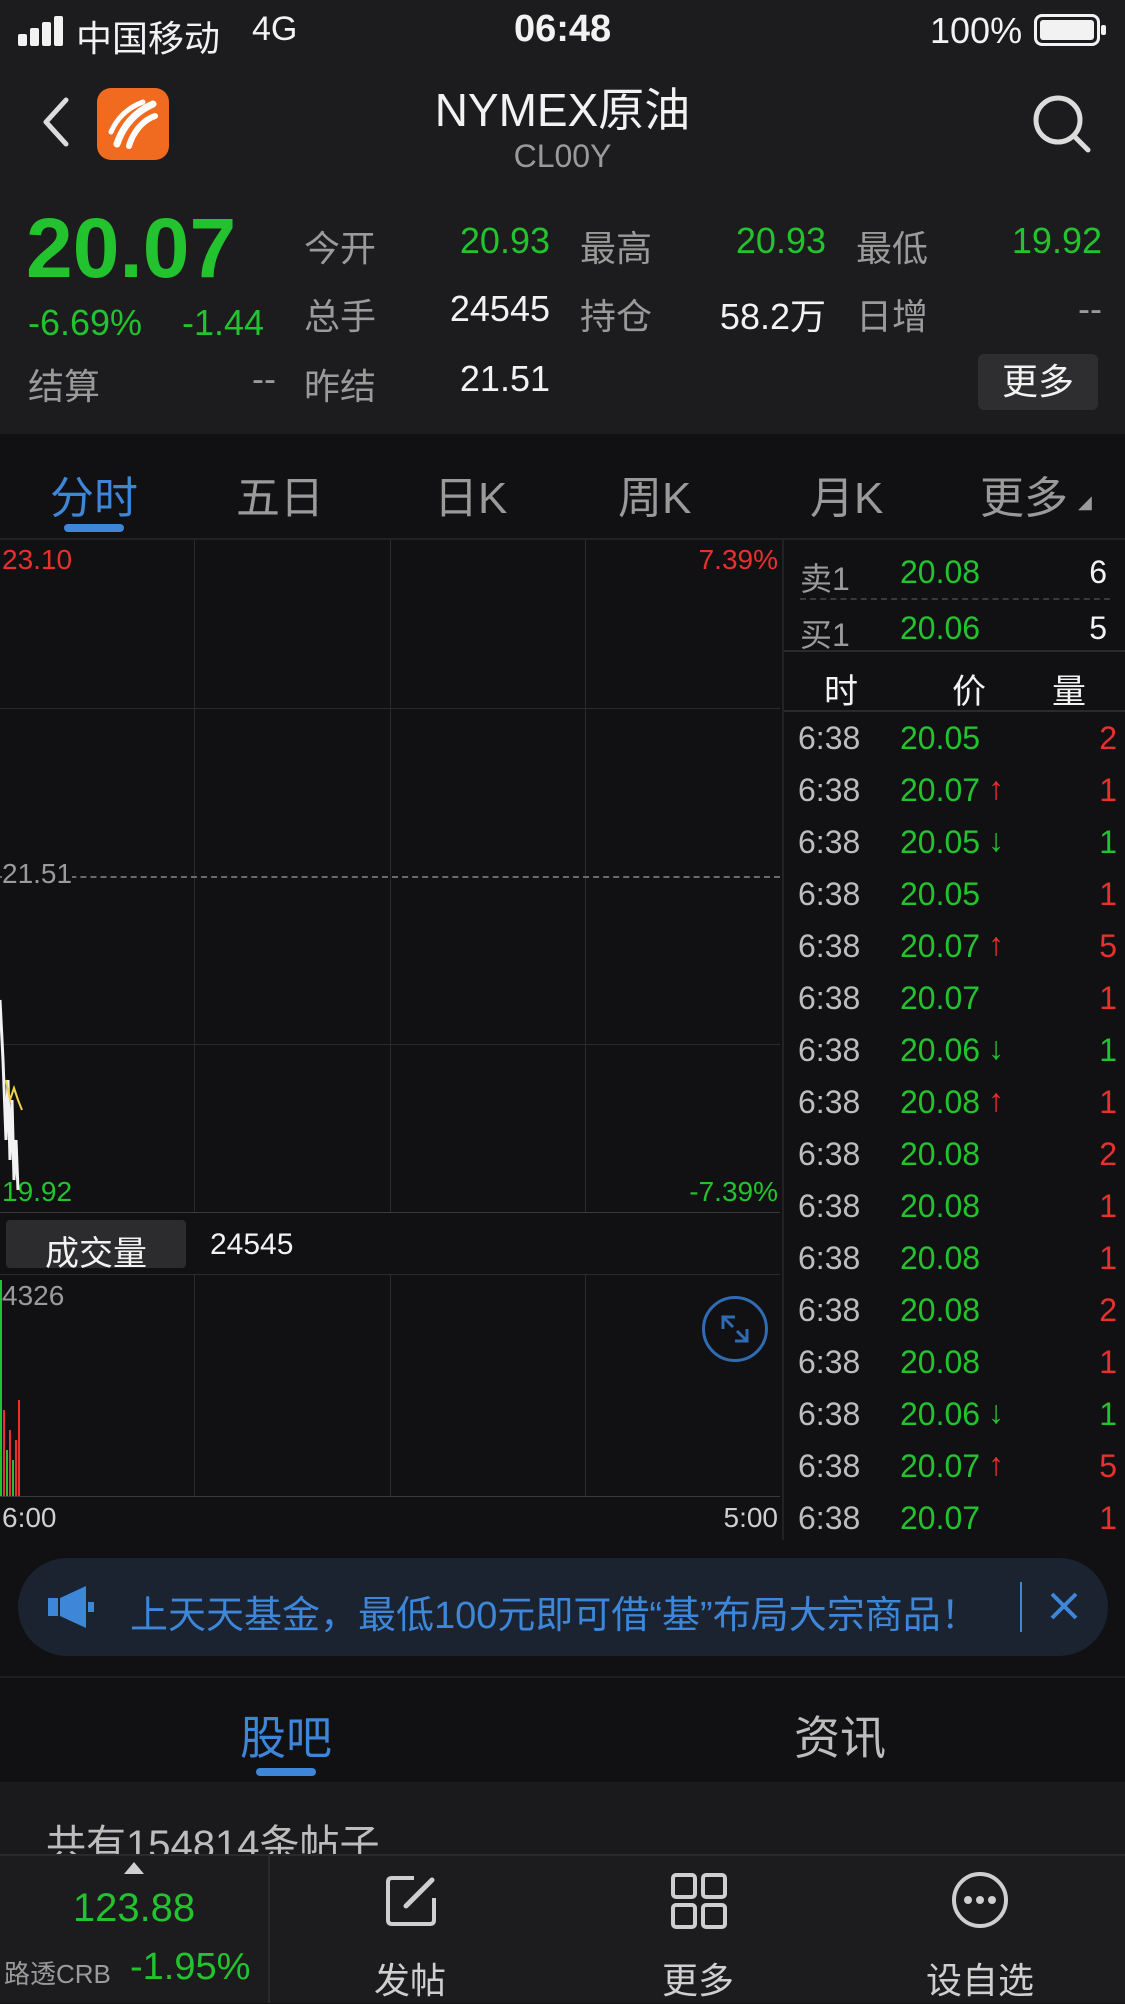  Describe the element at coordinates (954, 1206) in the screenshot. I see `trade-row: 6:38 20.08 1` at that location.